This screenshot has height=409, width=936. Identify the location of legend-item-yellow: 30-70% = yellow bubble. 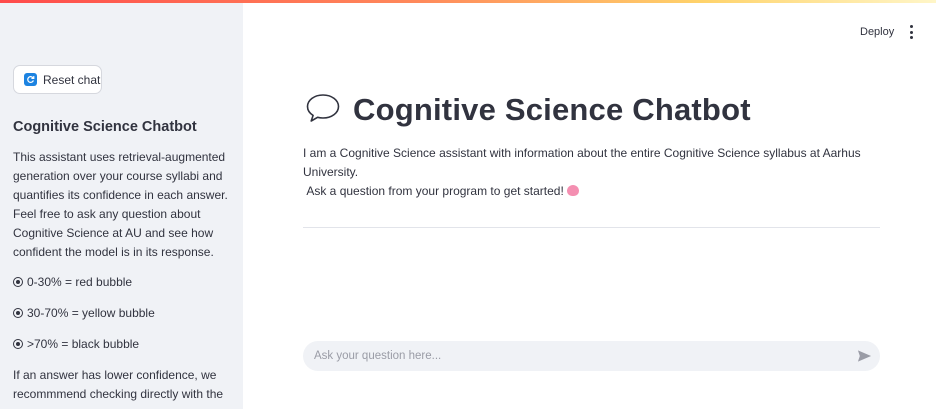
(84, 313).